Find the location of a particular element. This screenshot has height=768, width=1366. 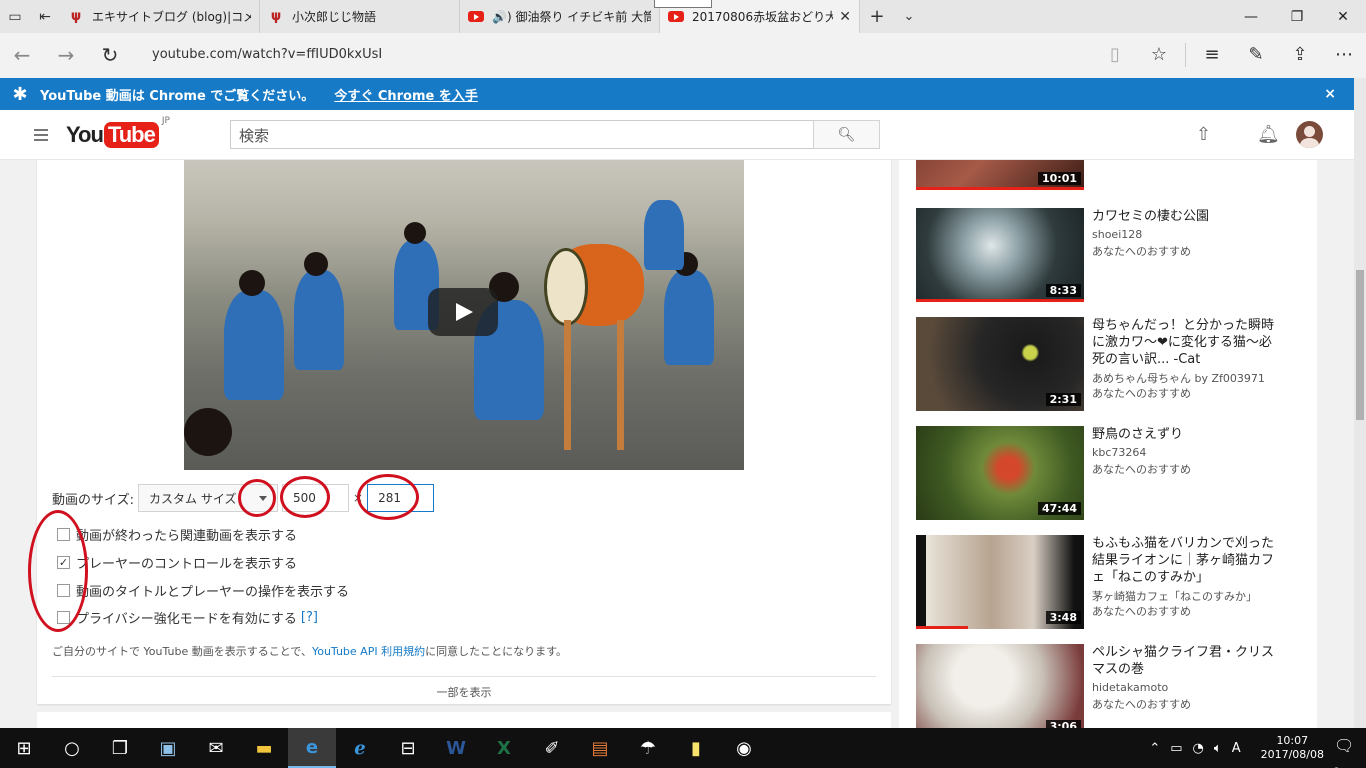

paint-palette-icon: ☂ is located at coordinates (648, 748).